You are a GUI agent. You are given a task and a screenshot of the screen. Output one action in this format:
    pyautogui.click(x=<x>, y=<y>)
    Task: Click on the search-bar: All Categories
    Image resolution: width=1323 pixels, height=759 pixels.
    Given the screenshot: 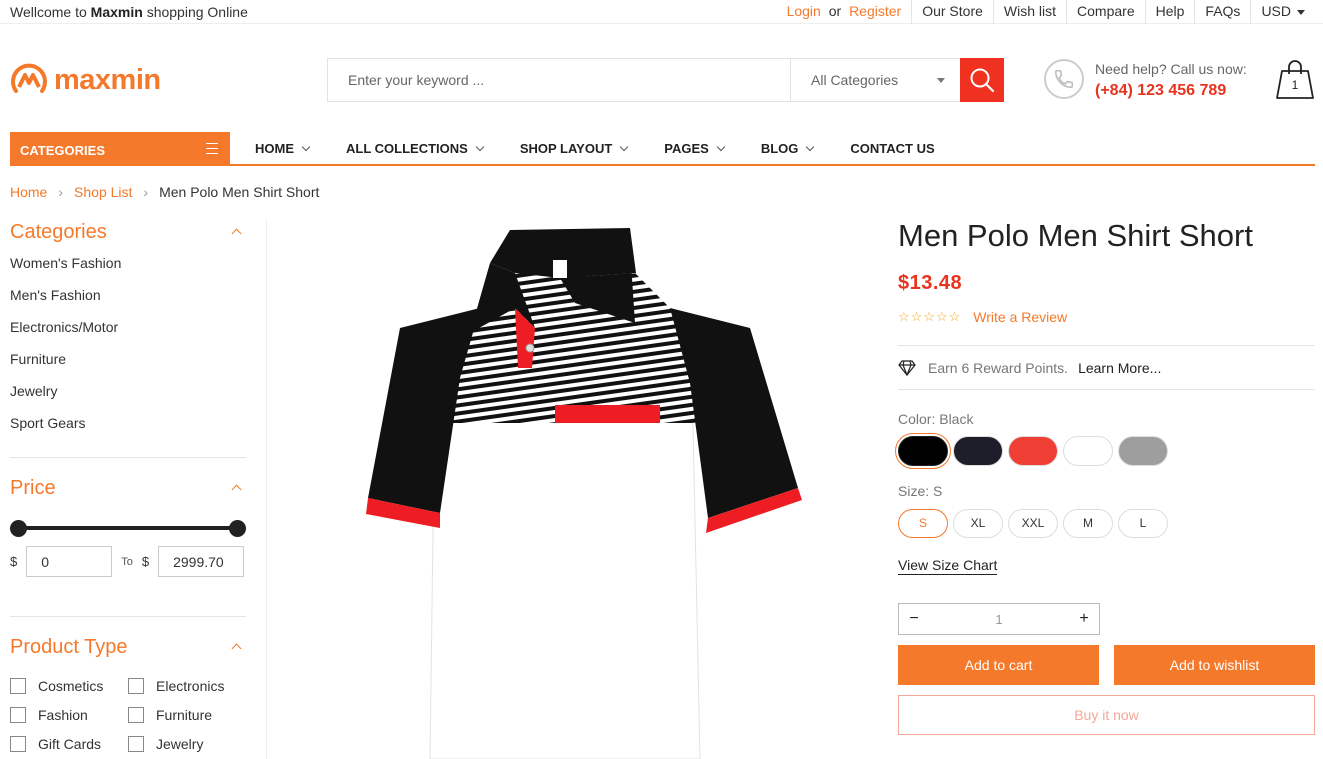 What is the action you would take?
    pyautogui.click(x=665, y=80)
    